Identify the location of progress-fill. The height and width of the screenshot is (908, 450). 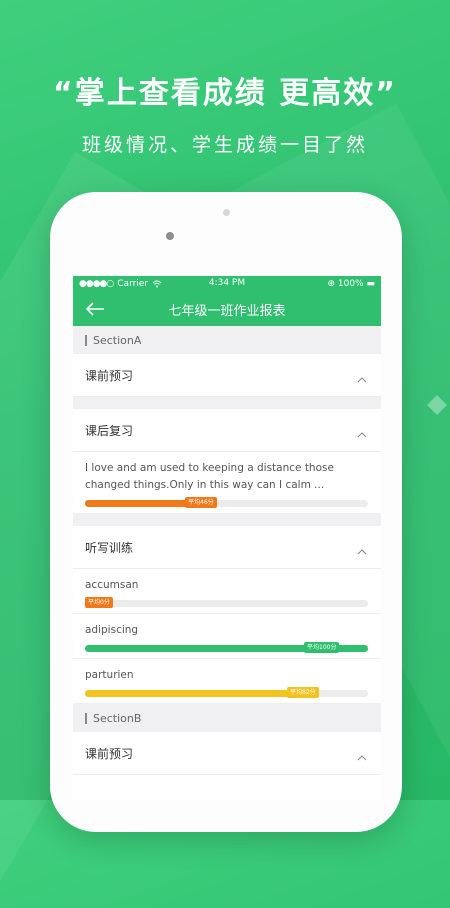
(201, 693).